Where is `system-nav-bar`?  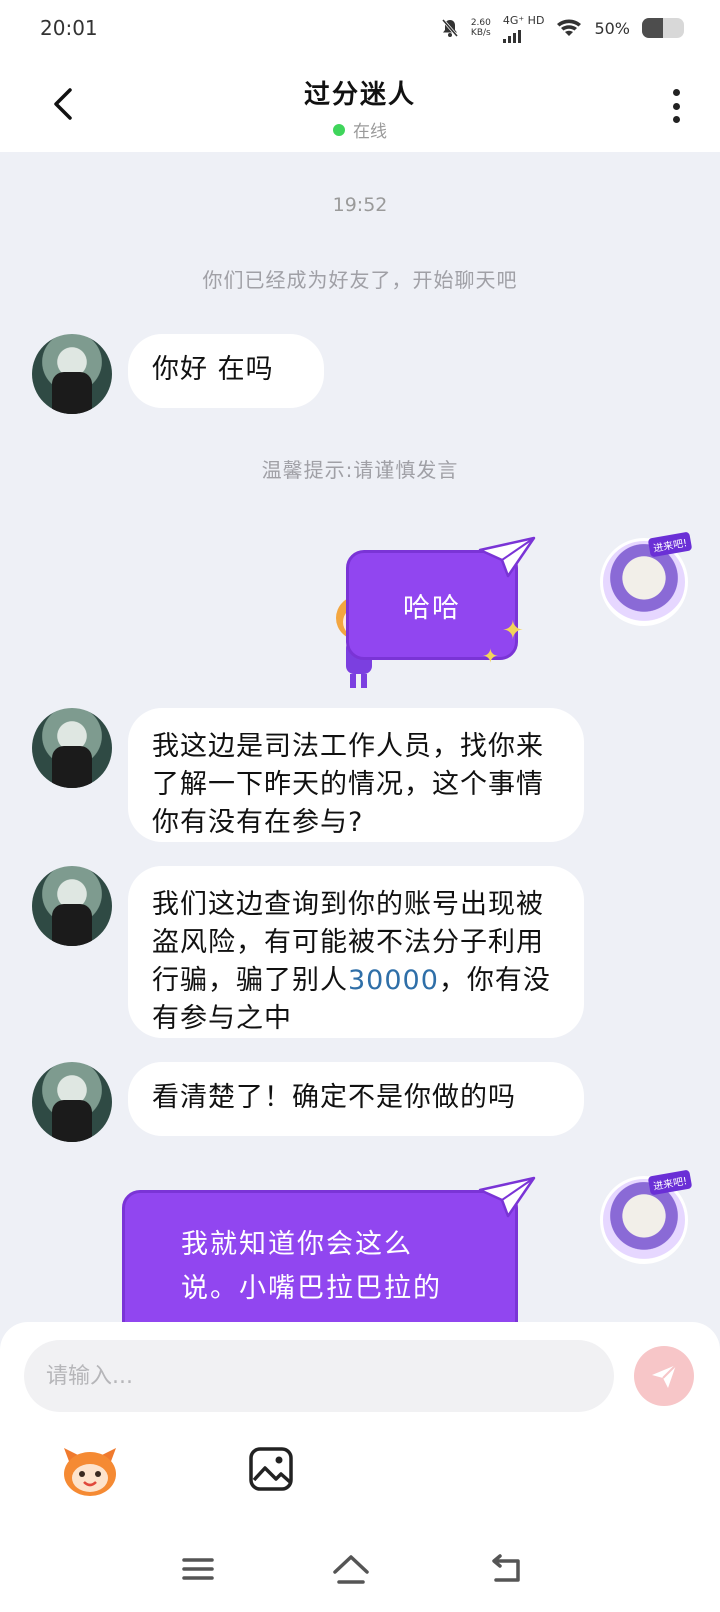 system-nav-bar is located at coordinates (360, 1575).